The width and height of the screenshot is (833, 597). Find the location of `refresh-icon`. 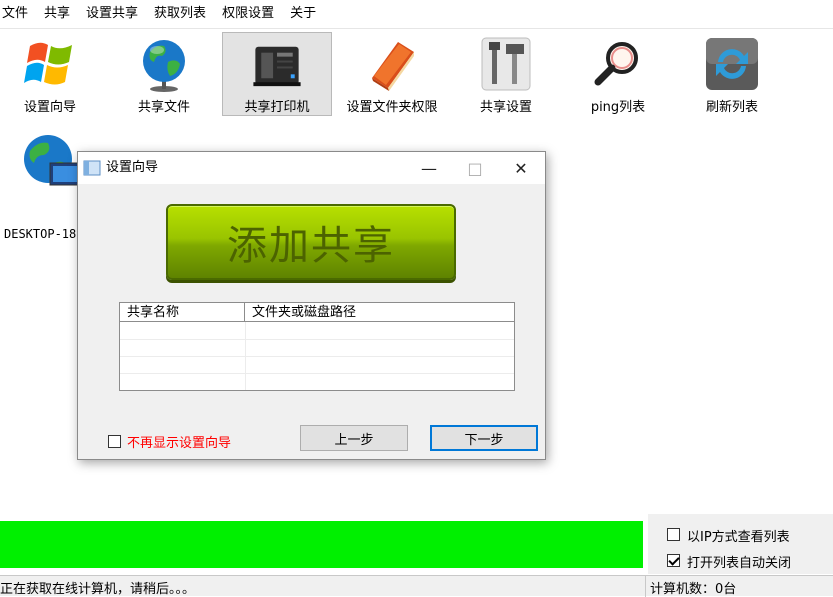

refresh-icon is located at coordinates (732, 64).